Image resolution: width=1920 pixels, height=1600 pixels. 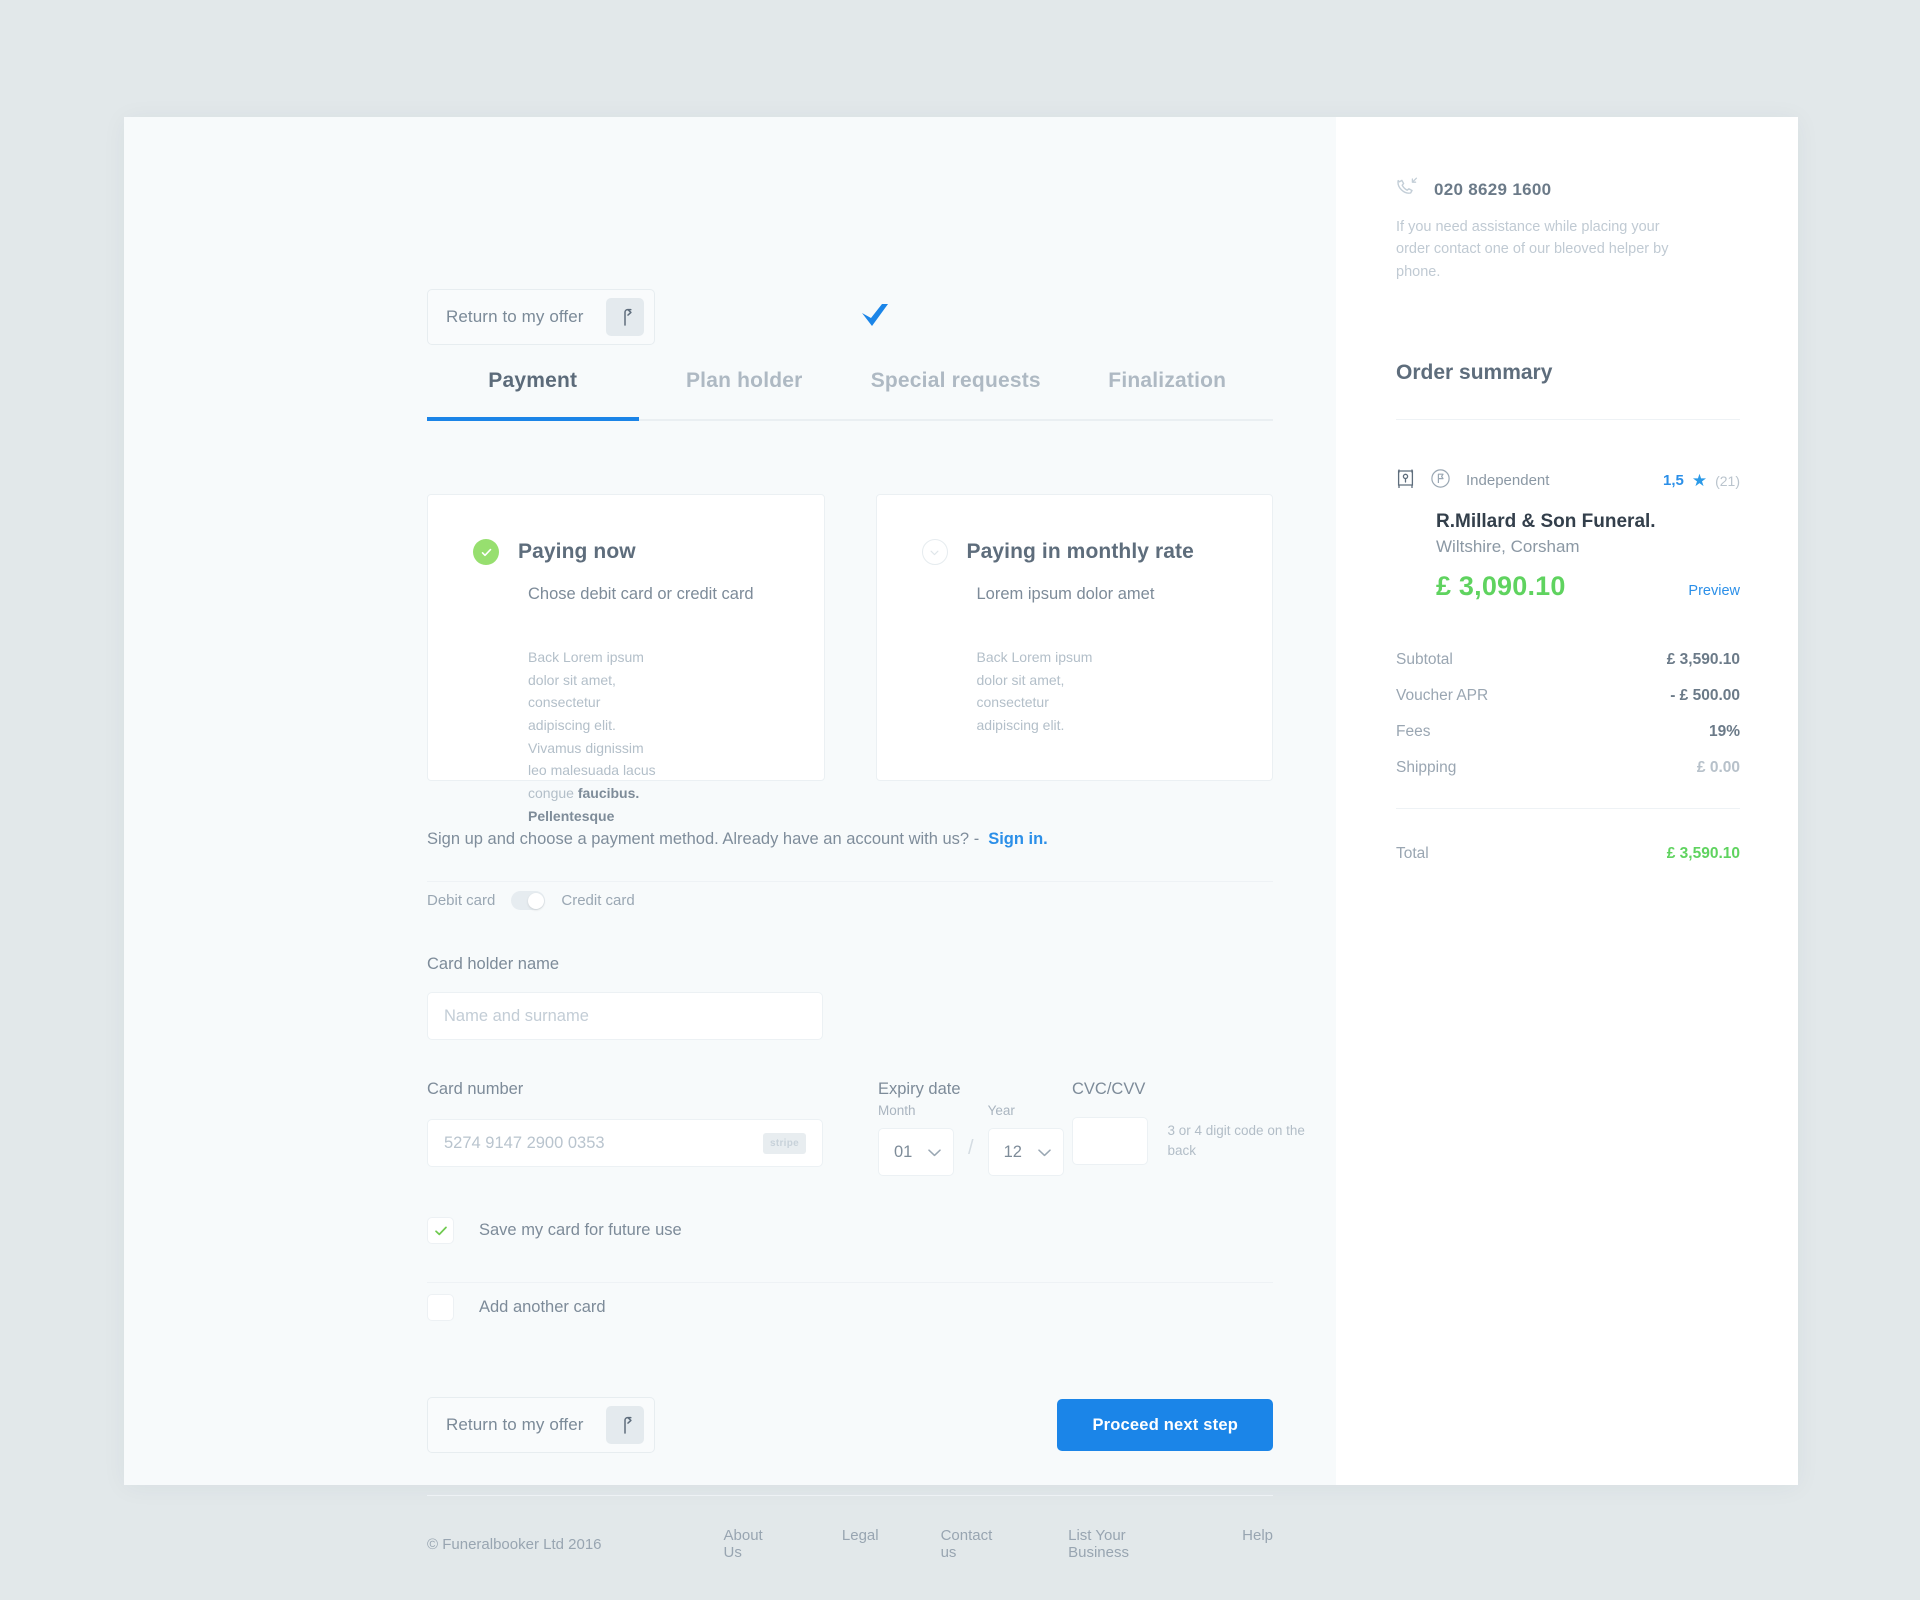 What do you see at coordinates (1568, 420) in the screenshot?
I see `order-summary-divider` at bounding box center [1568, 420].